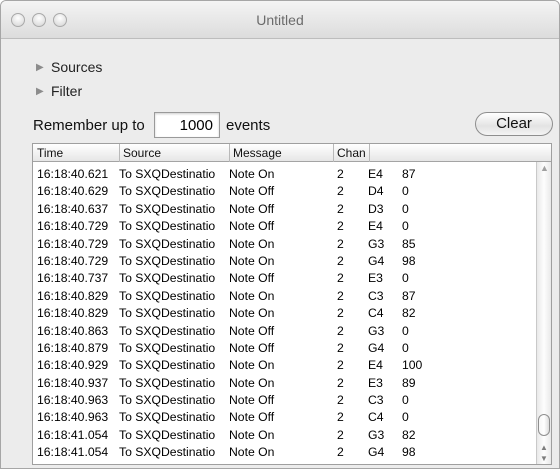 This screenshot has width=560, height=469. I want to click on scroll-up-arrow-icon: ▲, so click(544, 447).